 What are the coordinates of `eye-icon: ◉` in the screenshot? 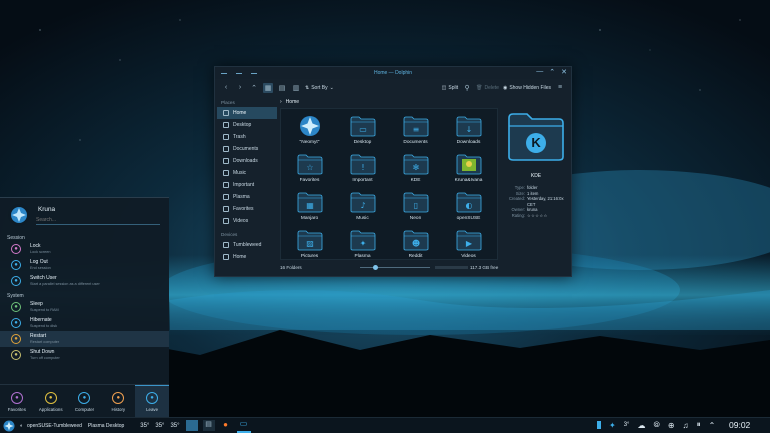 It's located at (505, 87).